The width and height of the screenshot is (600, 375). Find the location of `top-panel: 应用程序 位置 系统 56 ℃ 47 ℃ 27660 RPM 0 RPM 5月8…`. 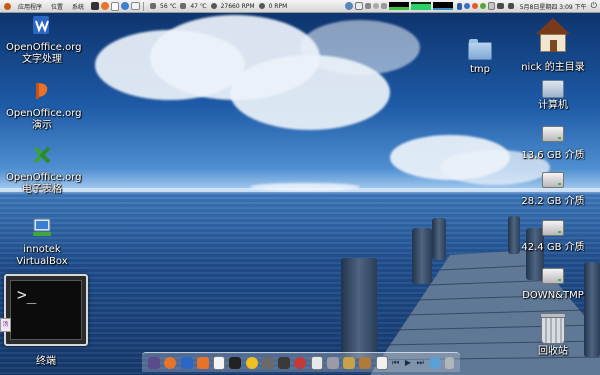

top-panel: 应用程序 位置 系统 56 ℃ 47 ℃ 27660 RPM 0 RPM 5月8… is located at coordinates (300, 6).